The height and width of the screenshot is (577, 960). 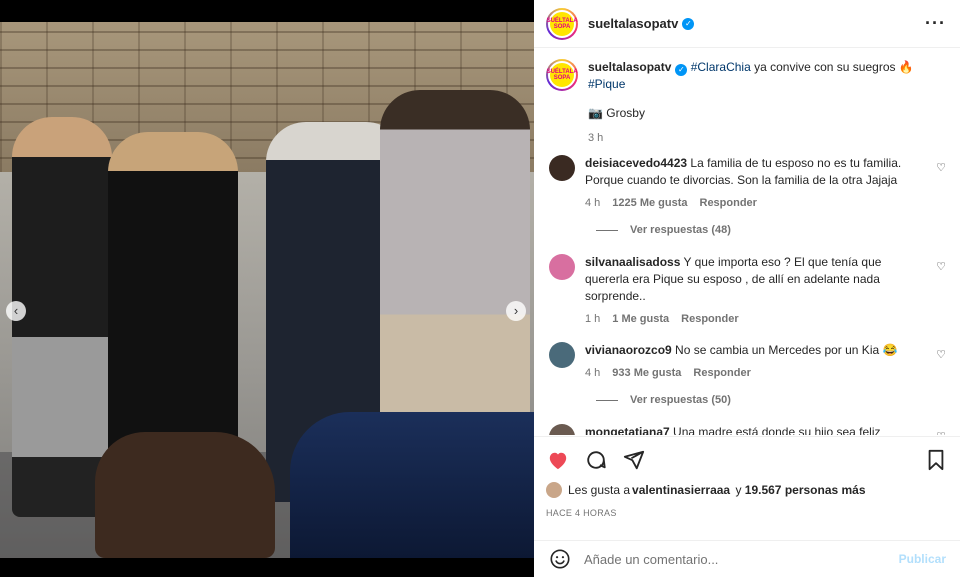 I want to click on add-comment-bar: Publicar, so click(x=747, y=558).